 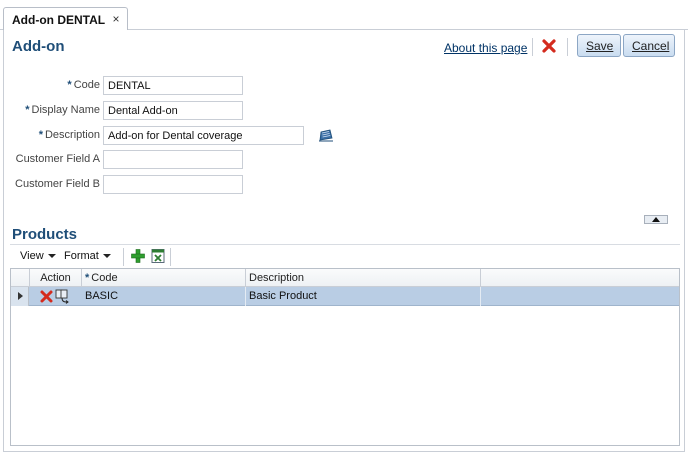 What do you see at coordinates (20, 296) in the screenshot?
I see `row-expand-handle` at bounding box center [20, 296].